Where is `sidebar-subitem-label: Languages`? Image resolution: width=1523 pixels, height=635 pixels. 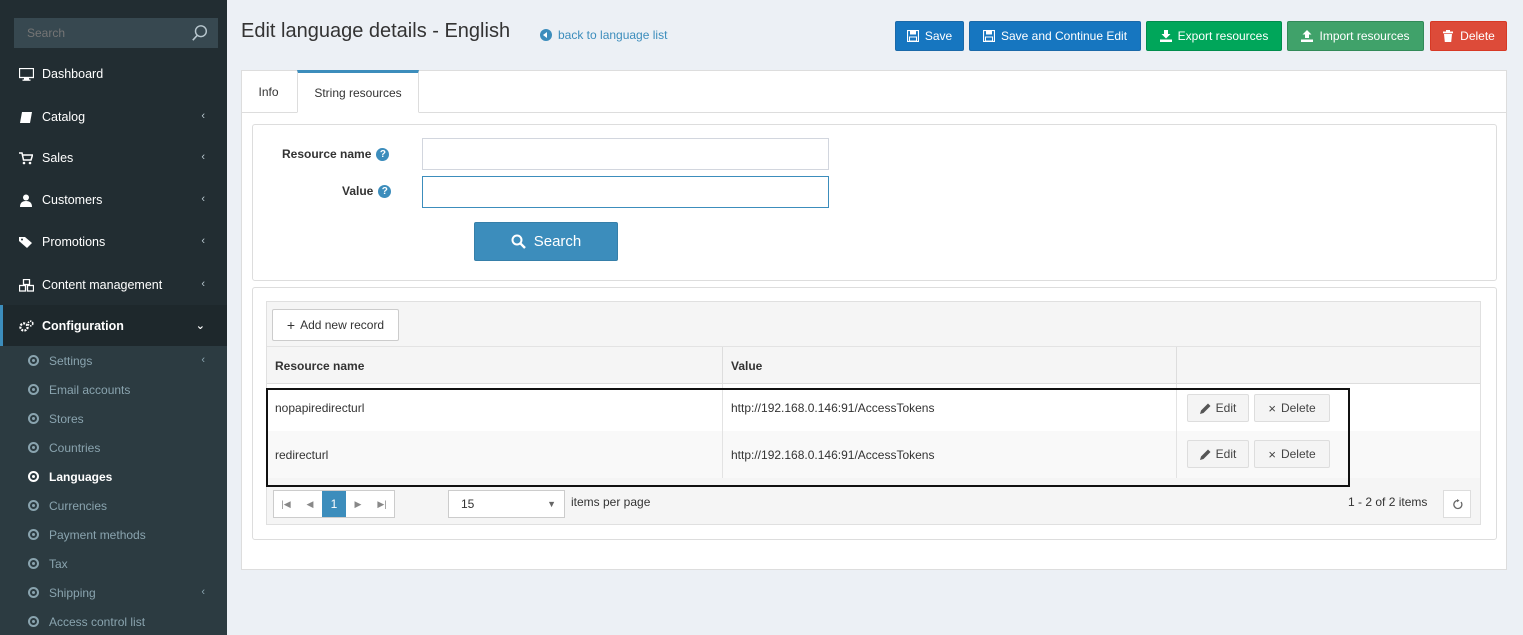
sidebar-subitem-label: Languages is located at coordinates (81, 476).